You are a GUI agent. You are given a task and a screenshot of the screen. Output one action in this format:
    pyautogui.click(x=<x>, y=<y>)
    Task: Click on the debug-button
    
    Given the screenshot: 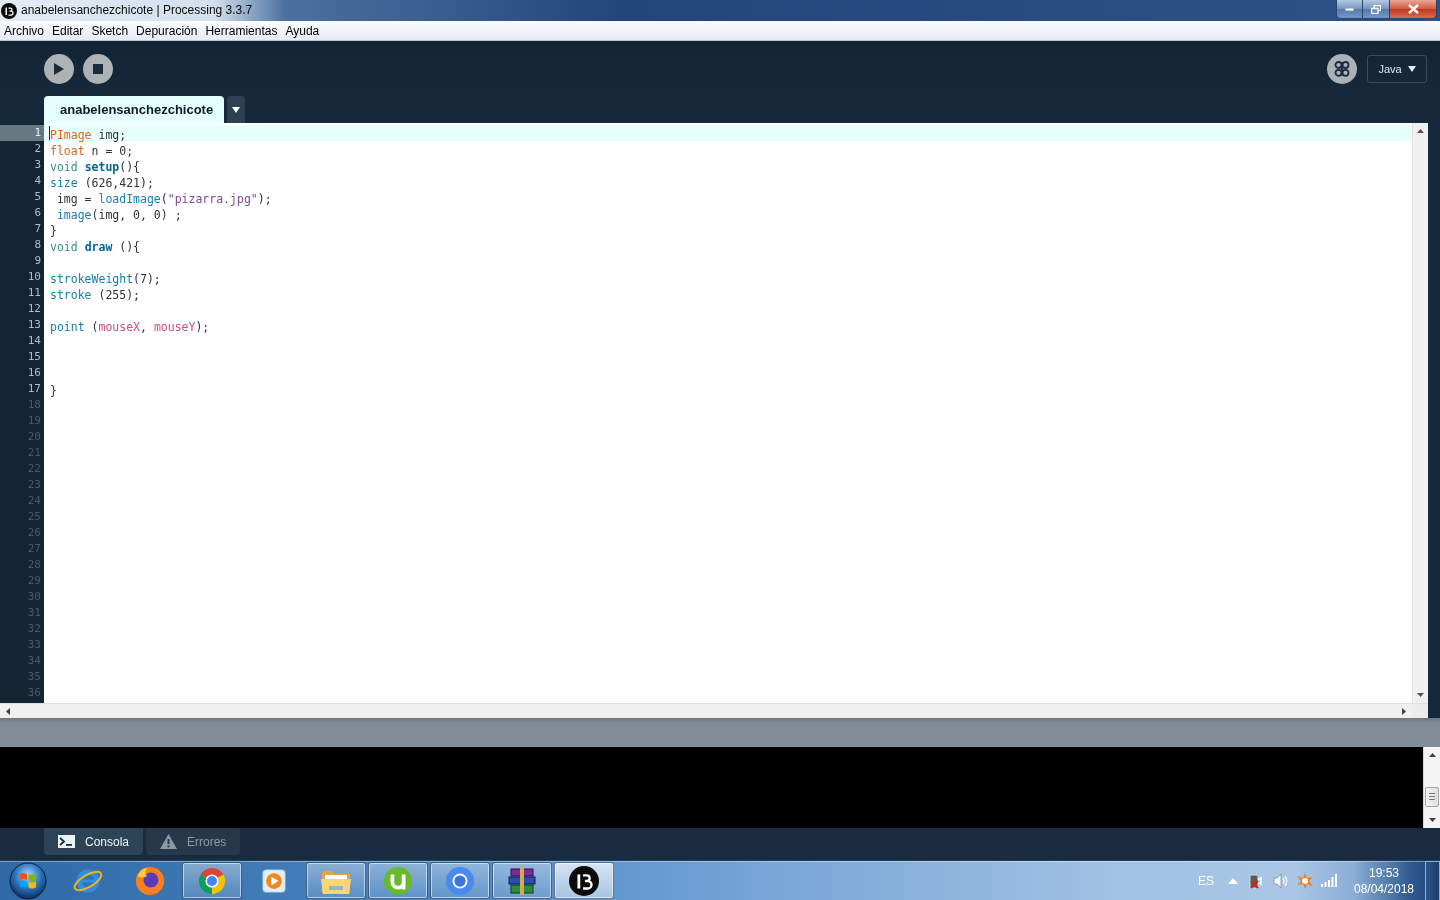 What is the action you would take?
    pyautogui.click(x=1342, y=68)
    